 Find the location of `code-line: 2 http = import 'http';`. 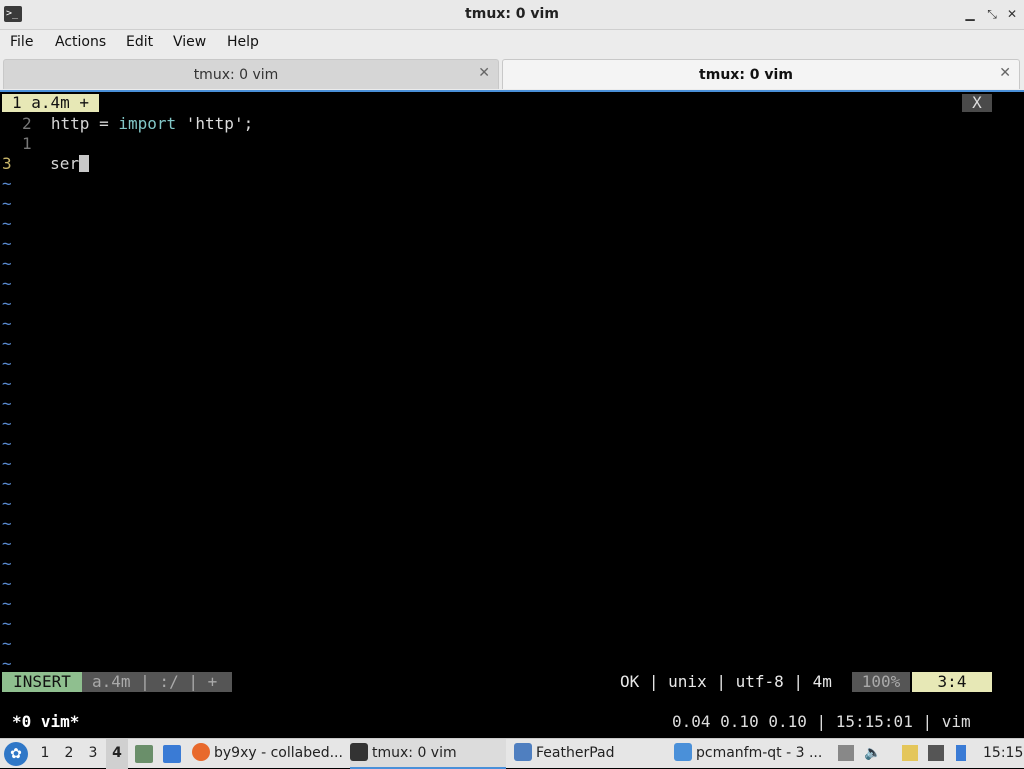

code-line: 2 http = import 'http'; is located at coordinates (137, 124).